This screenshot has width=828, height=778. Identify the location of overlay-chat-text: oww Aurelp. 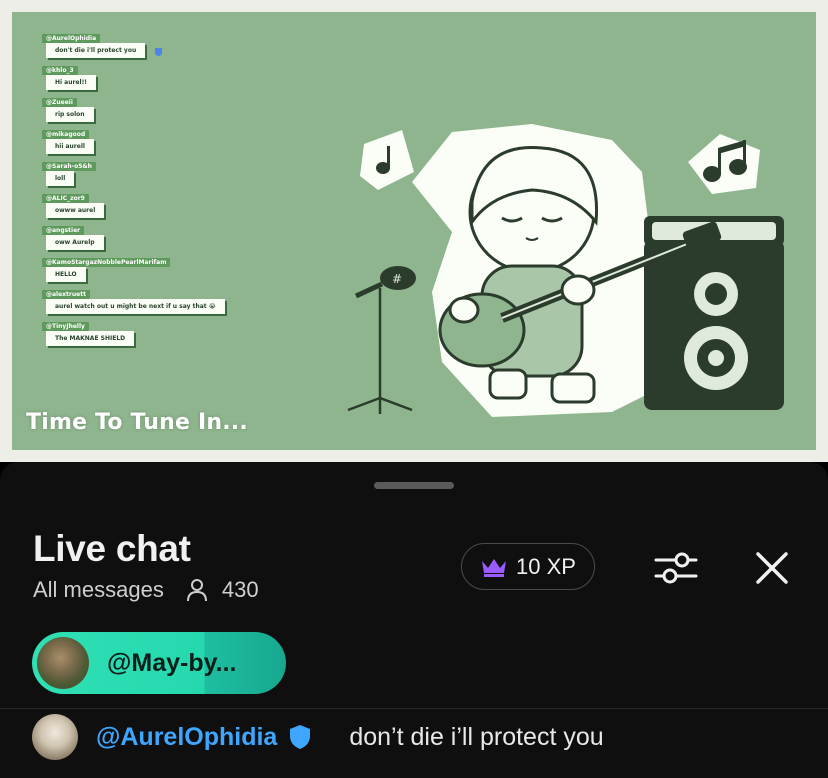
(75, 242).